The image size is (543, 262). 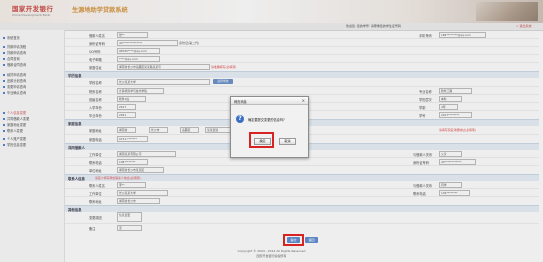 I want to click on question-icon: ?, so click(x=240, y=119).